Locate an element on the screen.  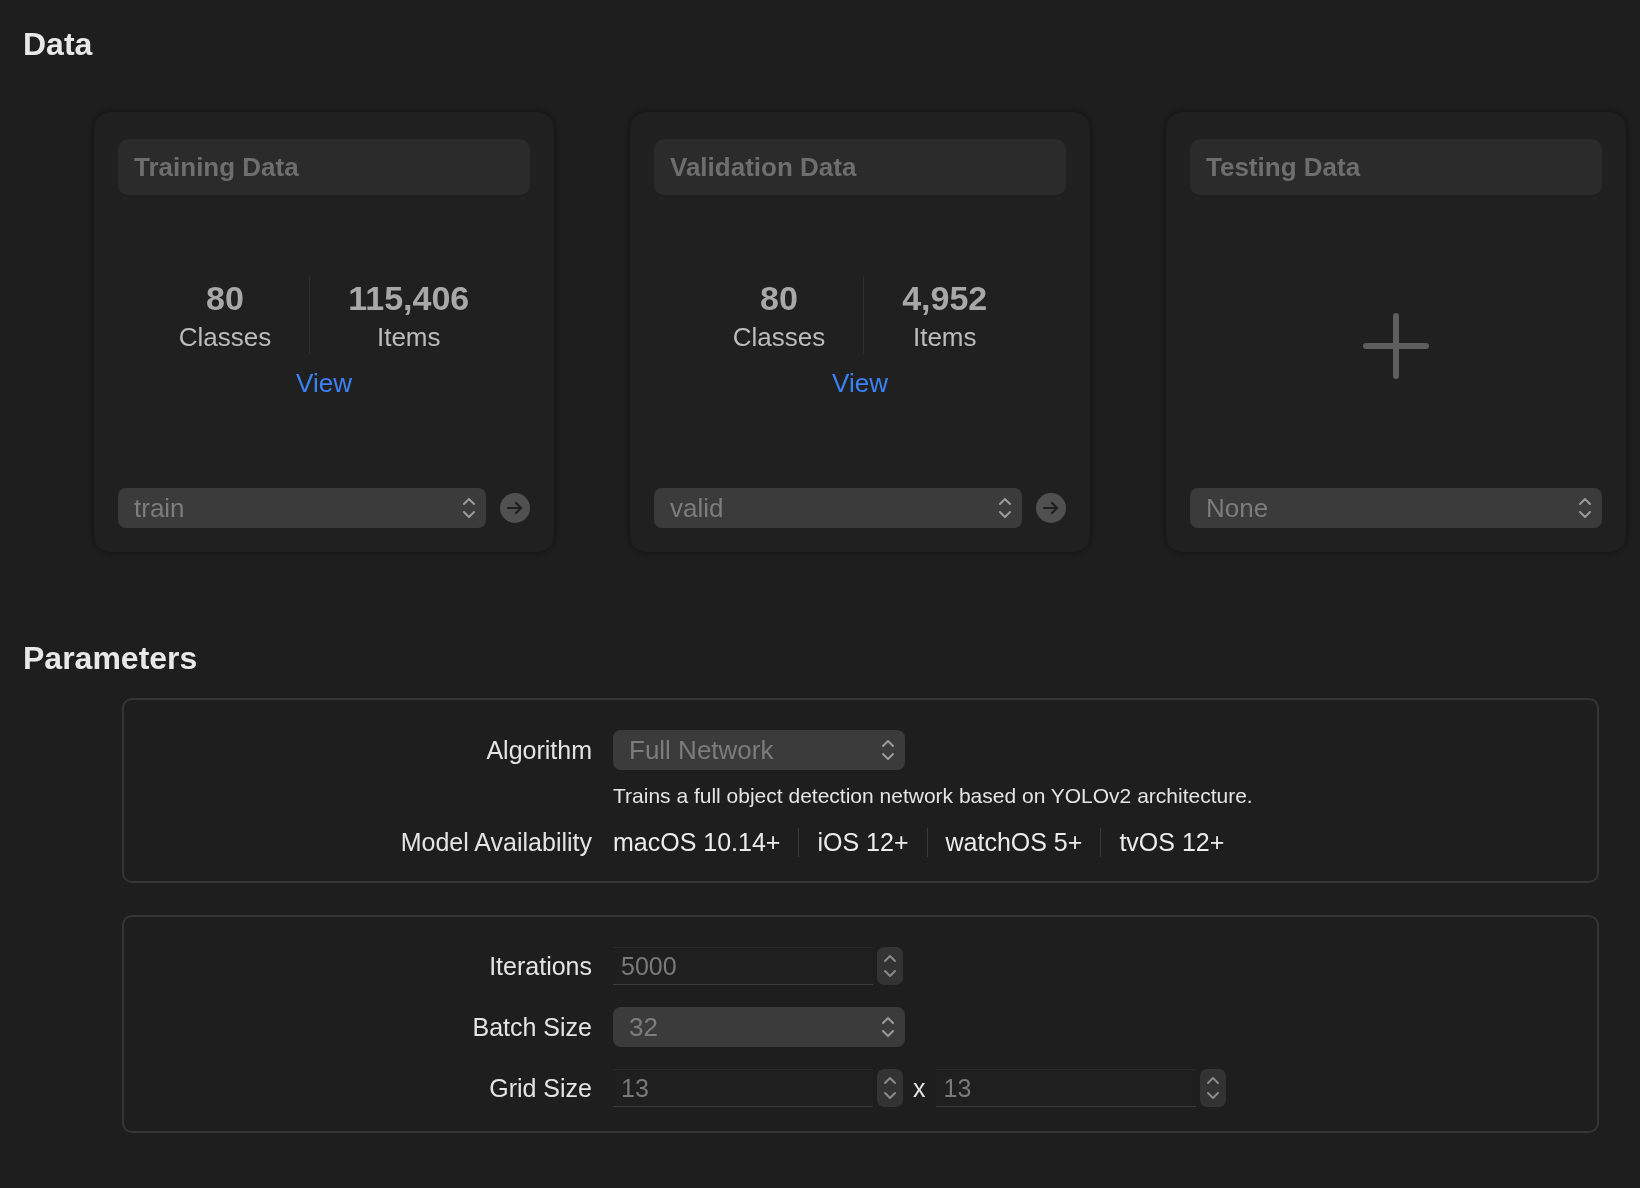
platform-label: macOS 10.14+ is located at coordinates (697, 842).